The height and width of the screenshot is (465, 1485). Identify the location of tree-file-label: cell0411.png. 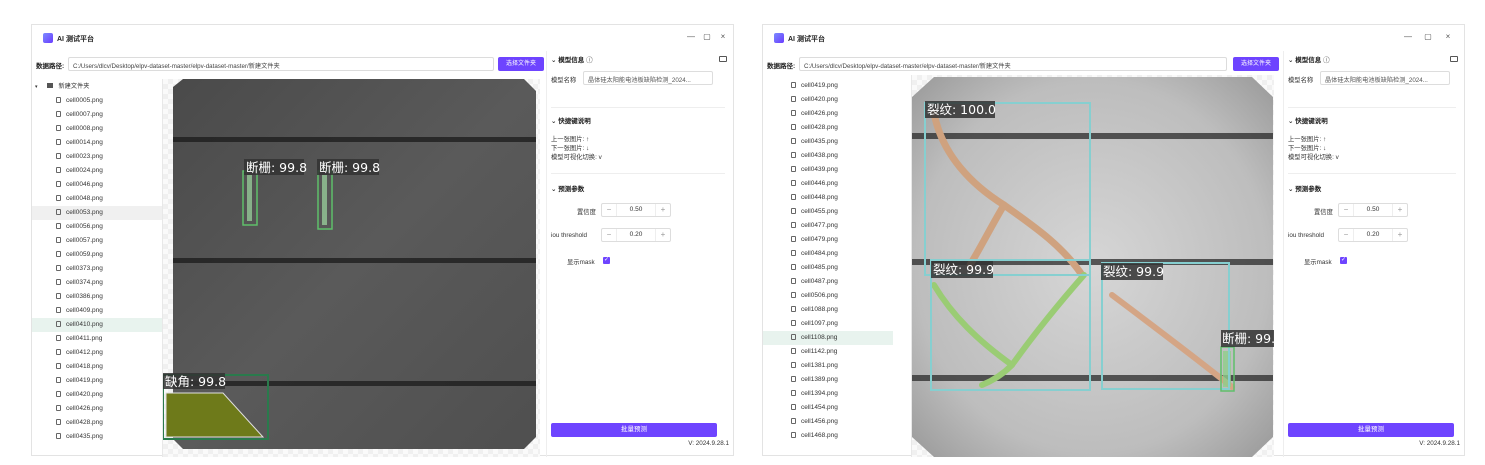
(84, 338).